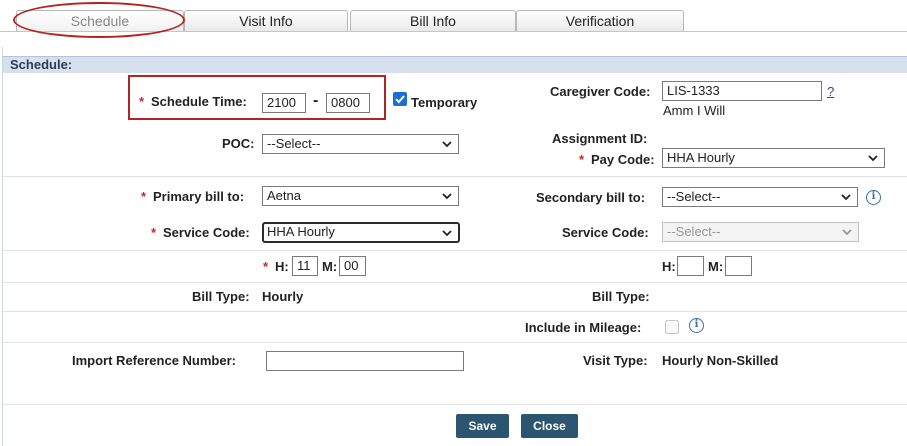  I want to click on poc-select-value: --Select--, so click(294, 143).